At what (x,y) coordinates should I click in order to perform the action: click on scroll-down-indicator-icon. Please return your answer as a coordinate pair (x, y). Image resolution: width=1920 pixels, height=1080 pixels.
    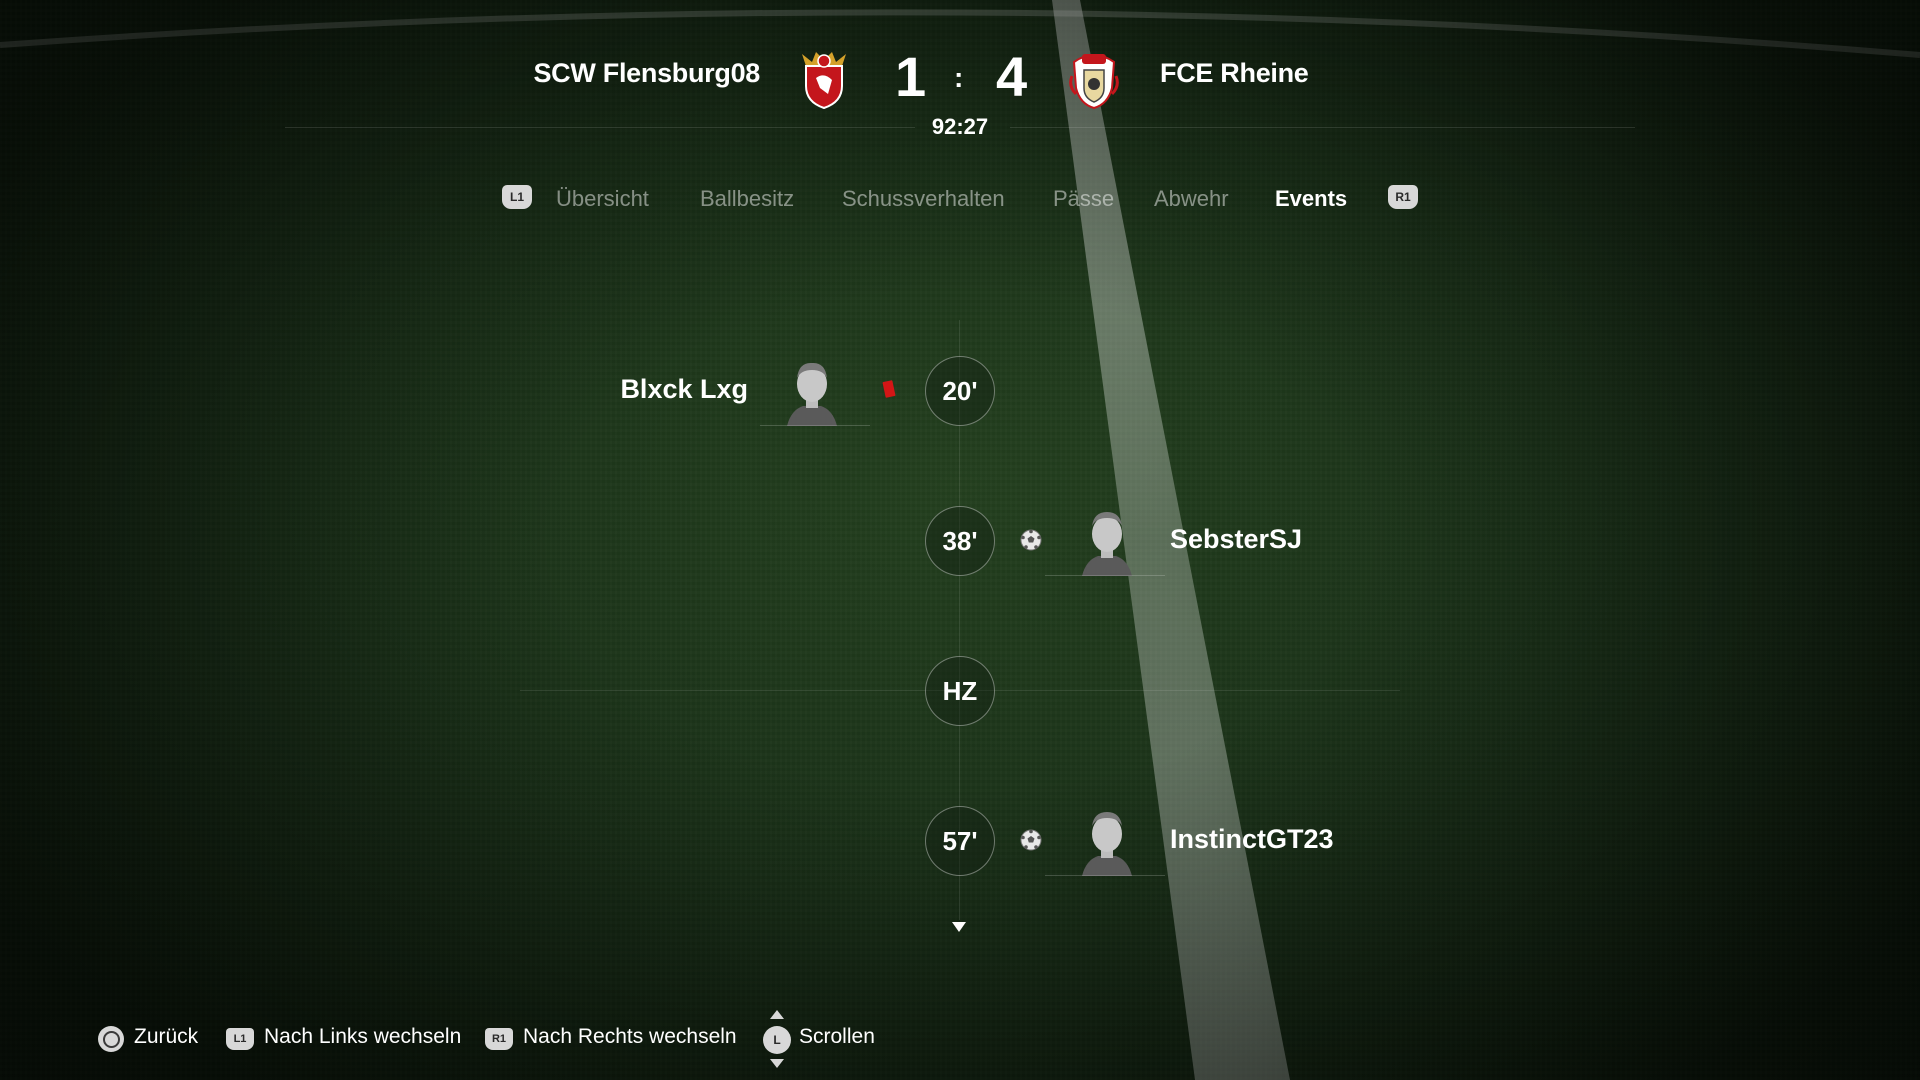
    Looking at the image, I should click on (959, 927).